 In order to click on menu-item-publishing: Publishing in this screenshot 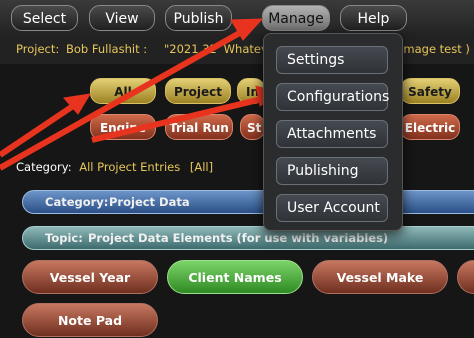, I will do `click(332, 171)`.